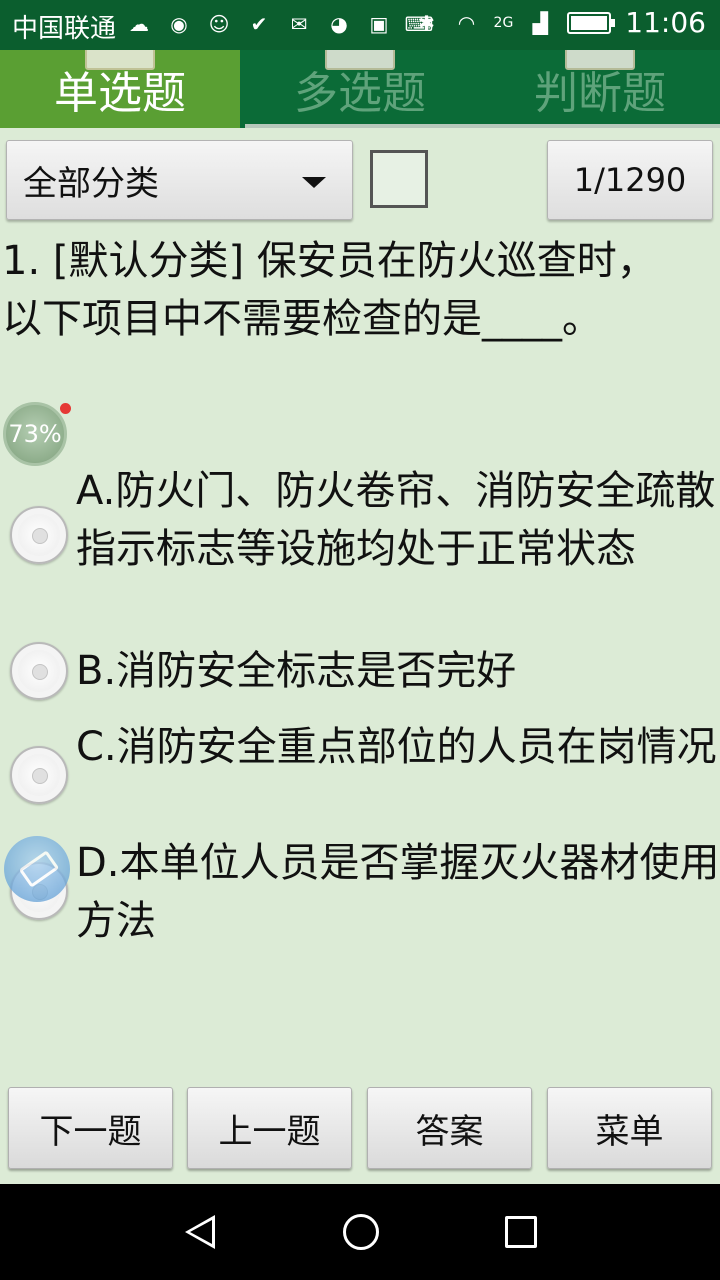 The width and height of the screenshot is (720, 1280). I want to click on chevron-down-icon, so click(314, 182).